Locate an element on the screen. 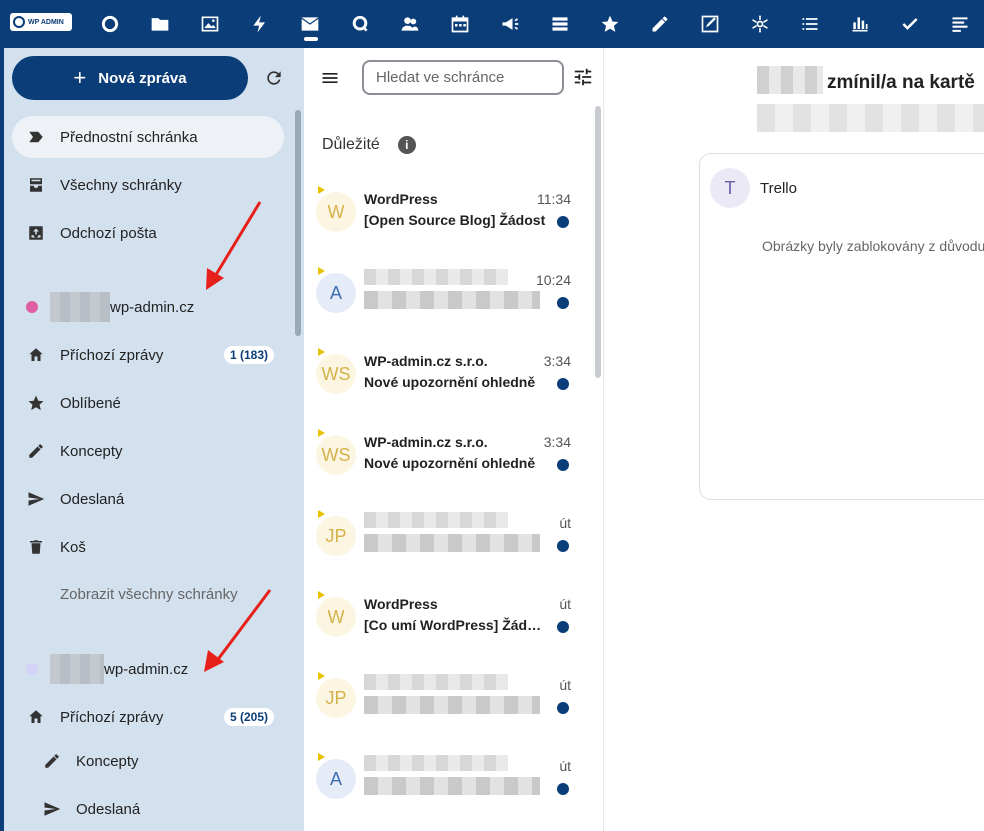  stack-icon is located at coordinates (560, 24).